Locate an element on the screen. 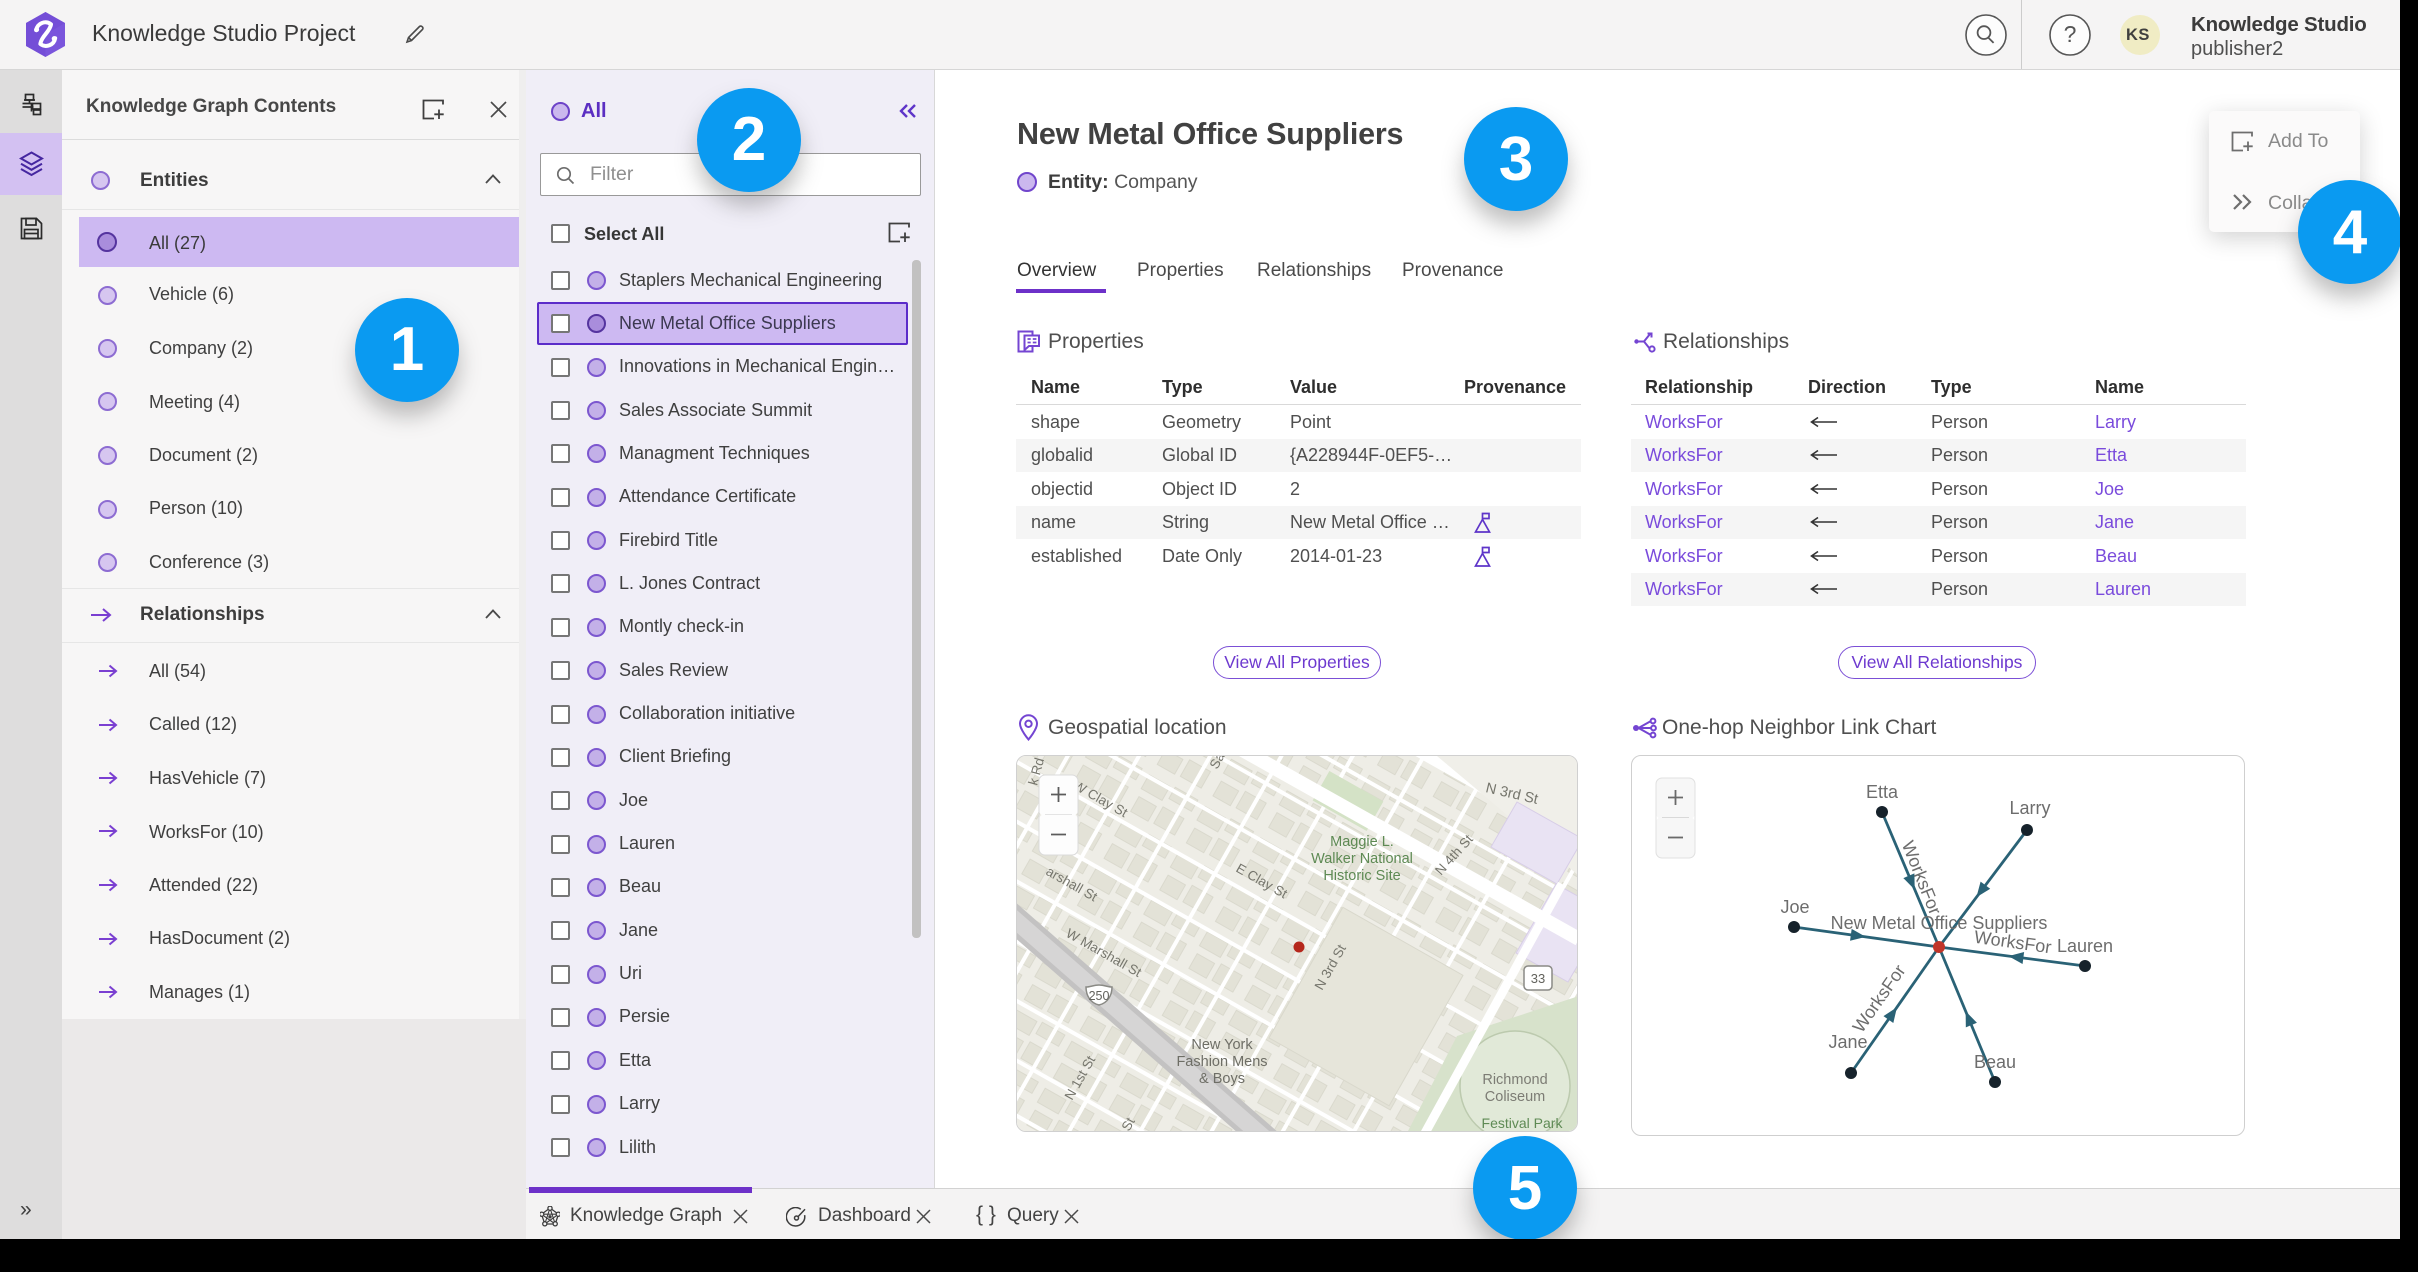  svg-text: New York is located at coordinates (1222, 1045).